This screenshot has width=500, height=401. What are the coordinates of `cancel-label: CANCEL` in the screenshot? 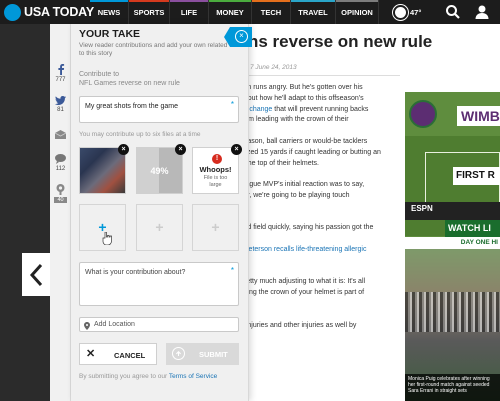 It's located at (130, 355).